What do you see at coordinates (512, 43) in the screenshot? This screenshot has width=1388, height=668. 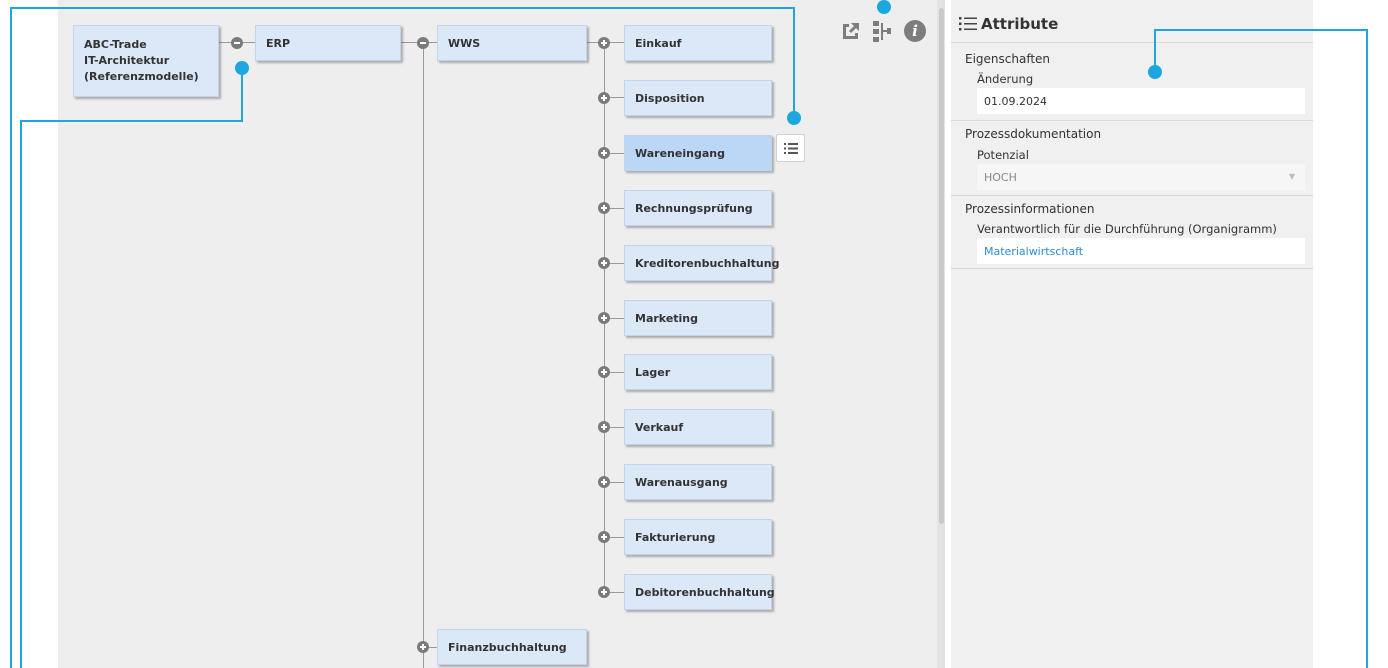 I see `node-wws: WWS` at bounding box center [512, 43].